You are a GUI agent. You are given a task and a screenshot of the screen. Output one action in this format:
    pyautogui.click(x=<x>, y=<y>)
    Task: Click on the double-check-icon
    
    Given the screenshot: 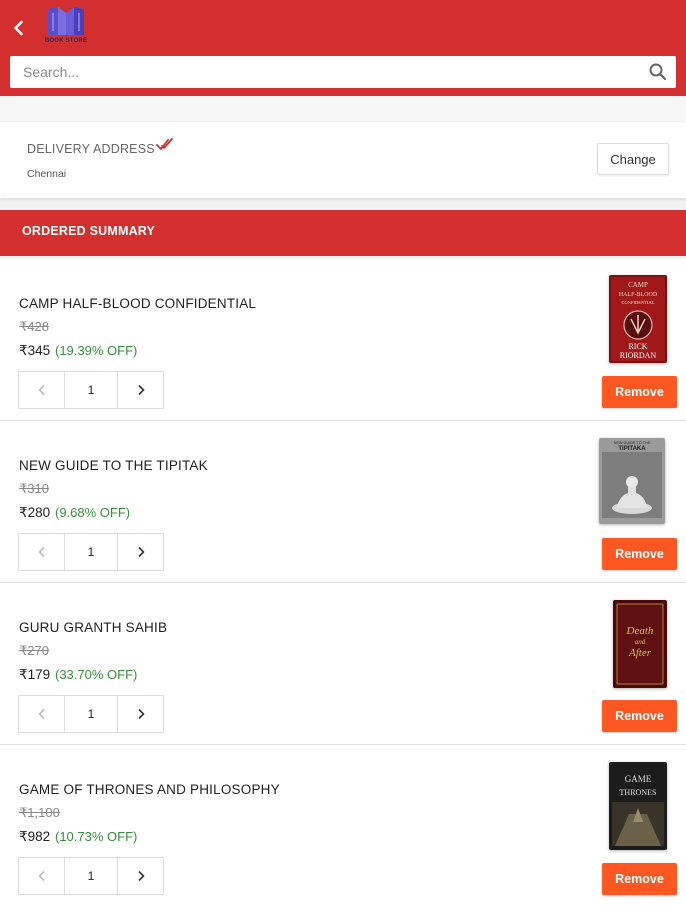 What is the action you would take?
    pyautogui.click(x=164, y=144)
    